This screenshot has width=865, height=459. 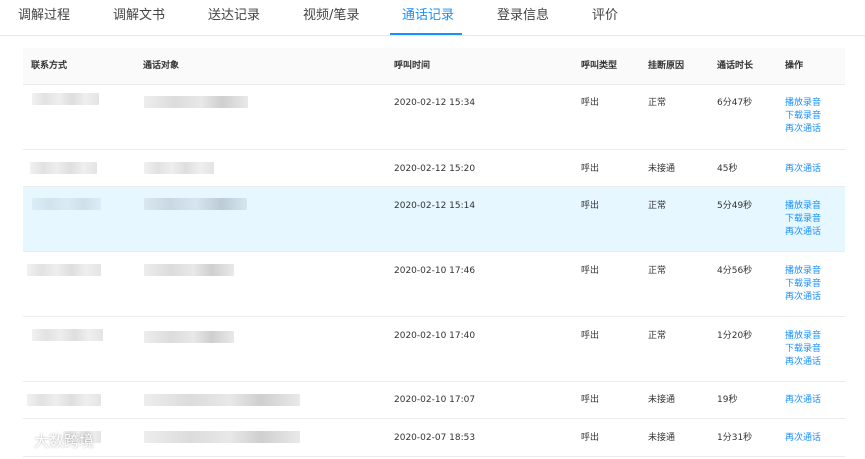 What do you see at coordinates (735, 66) in the screenshot?
I see `header-duration: 通话时长` at bounding box center [735, 66].